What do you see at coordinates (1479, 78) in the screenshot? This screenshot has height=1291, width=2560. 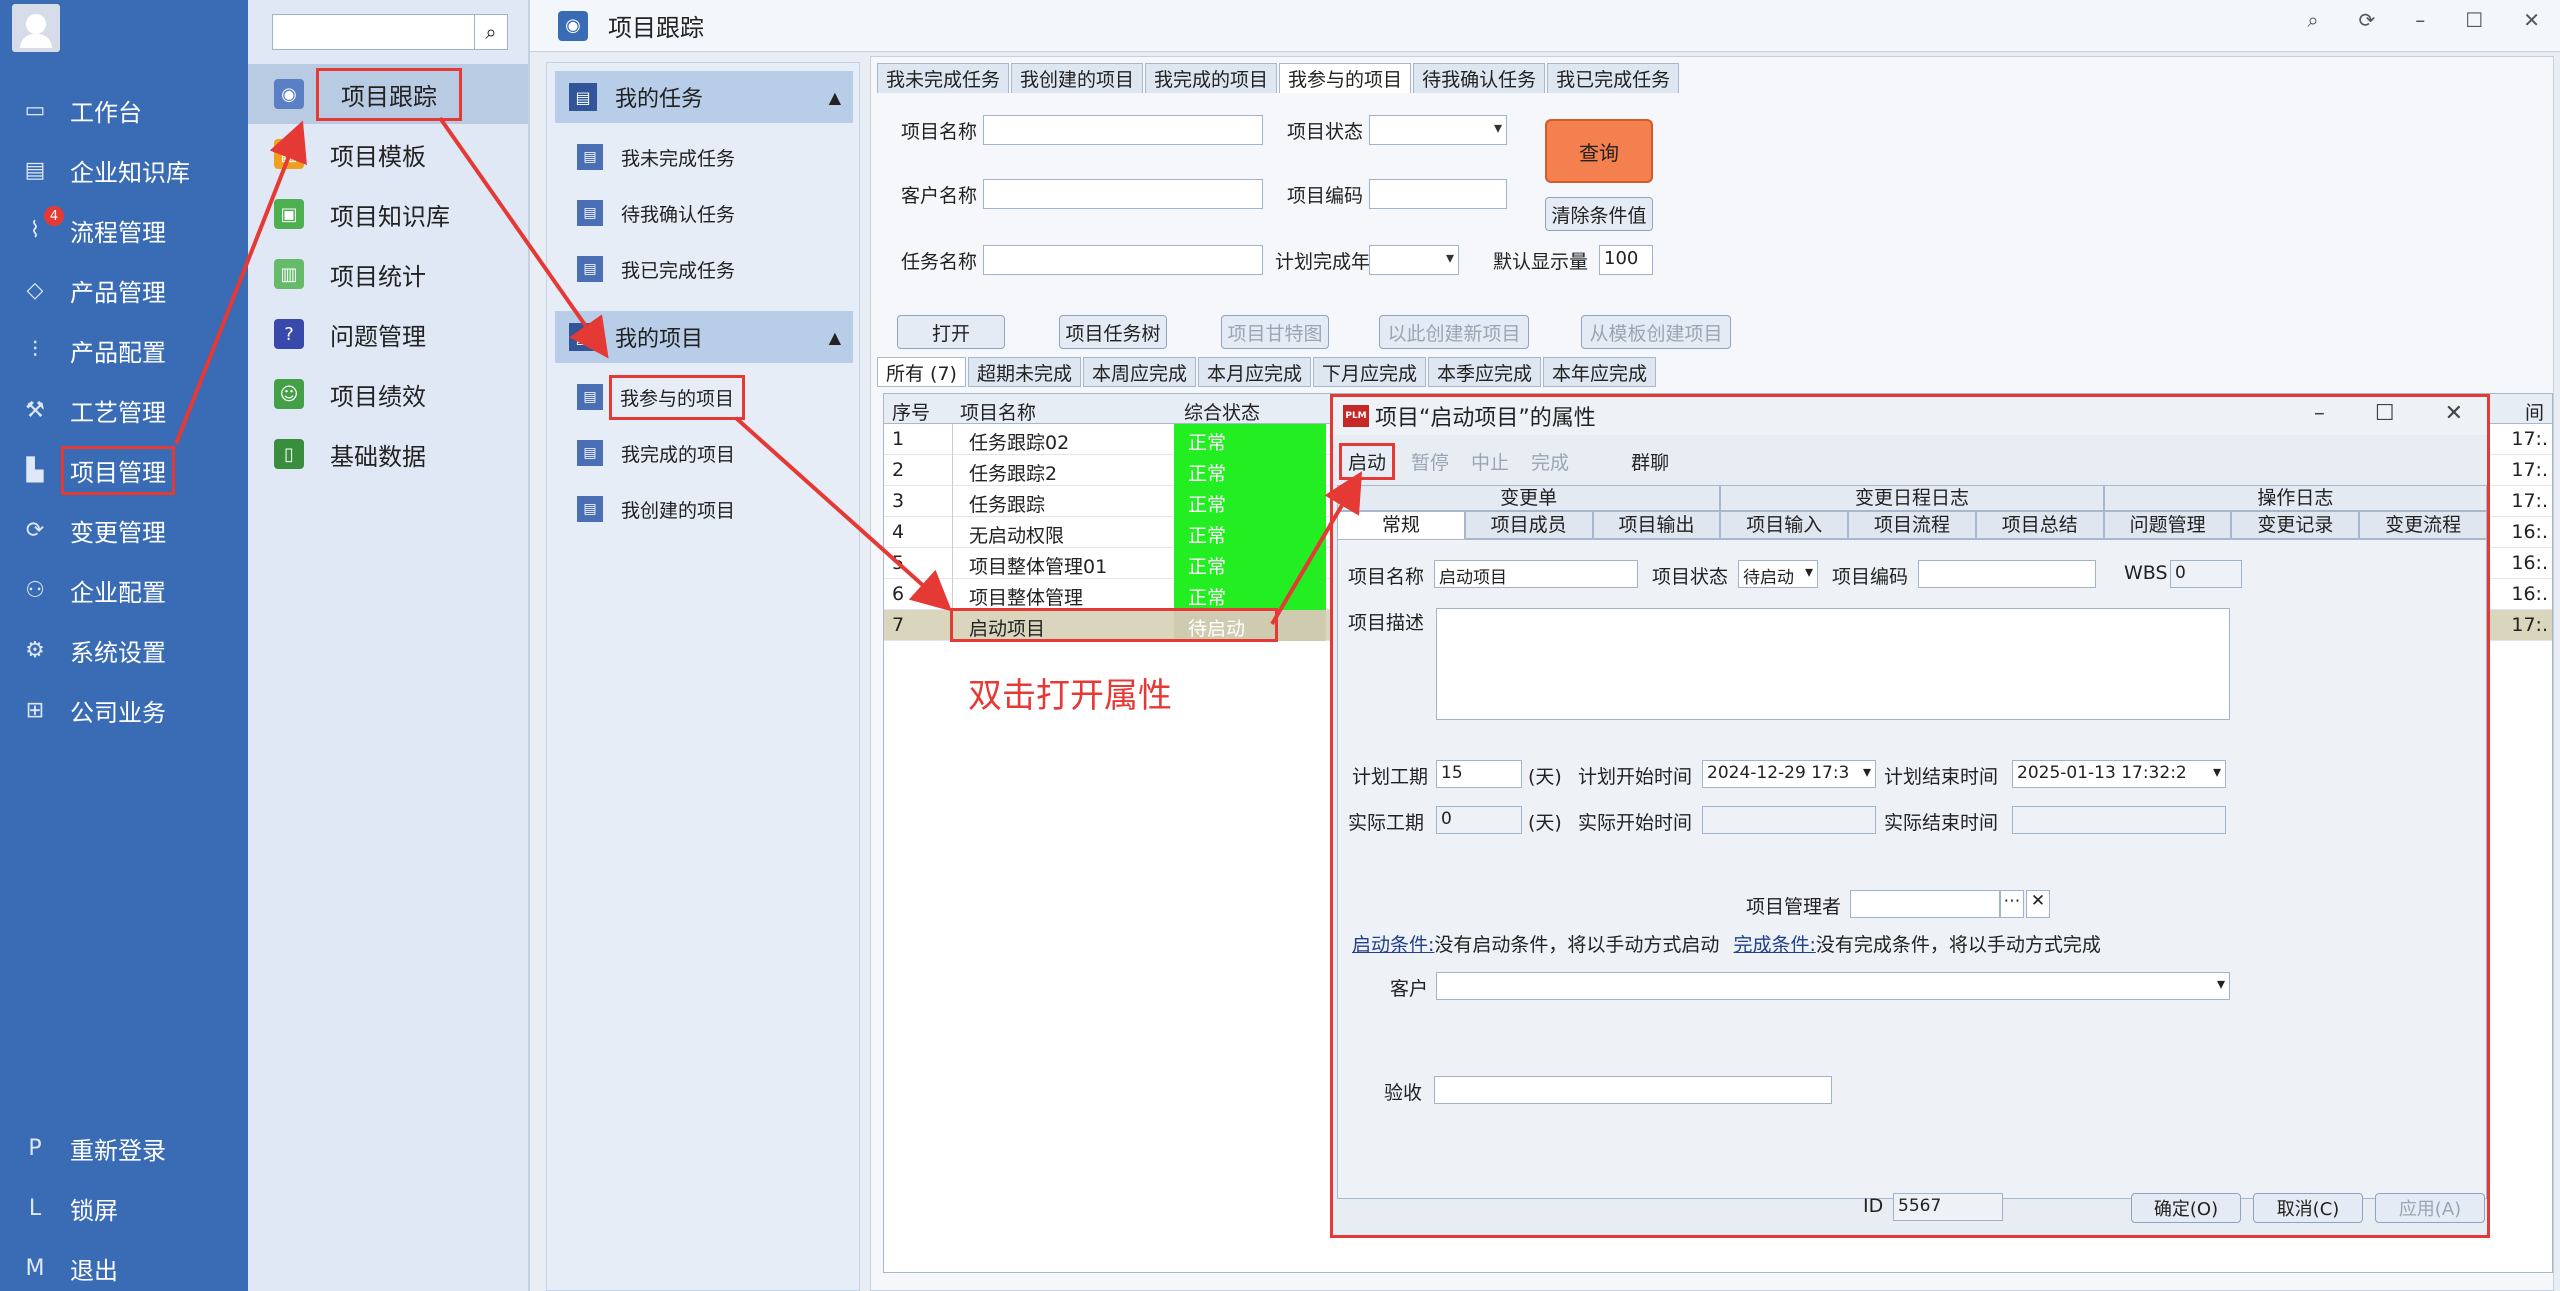 I see `tab-to-confirm: 待我确认任务` at bounding box center [1479, 78].